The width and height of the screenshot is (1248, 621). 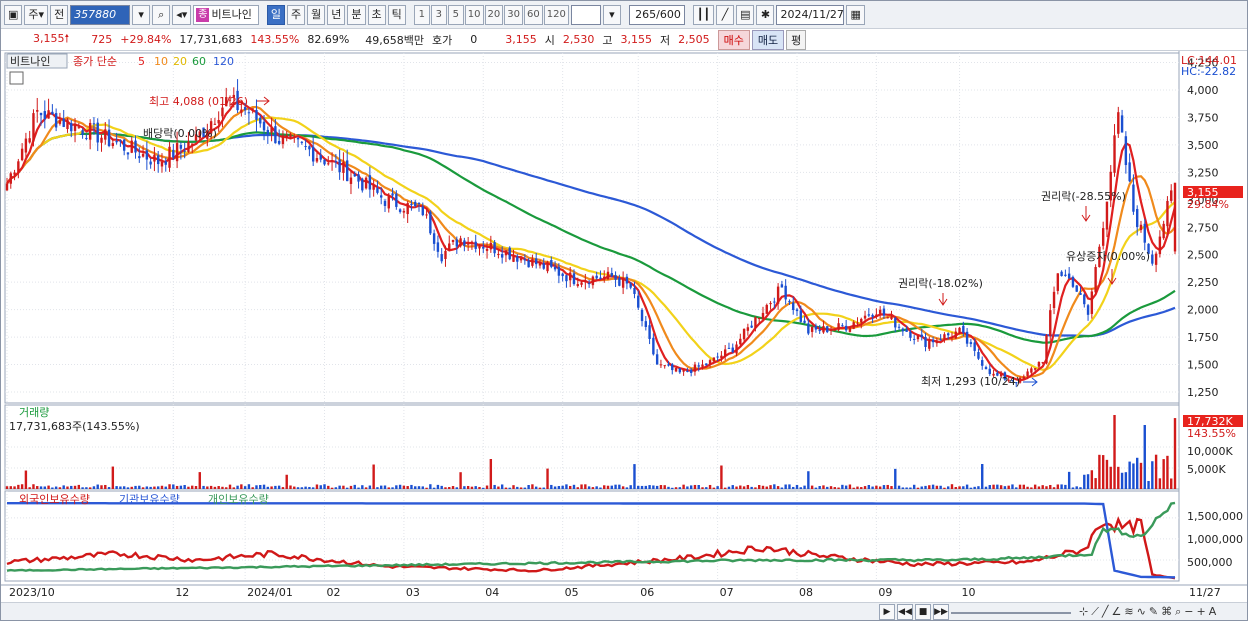 What do you see at coordinates (941, 612) in the screenshot?
I see `fast-forward-icon: ▶▶` at bounding box center [941, 612].